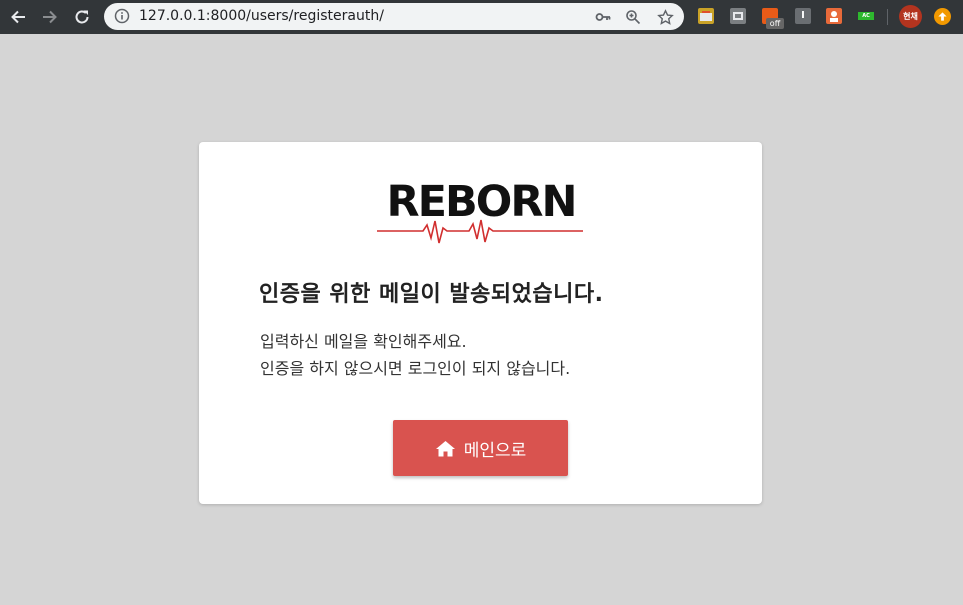  What do you see at coordinates (633, 17) in the screenshot?
I see `zoom-icon` at bounding box center [633, 17].